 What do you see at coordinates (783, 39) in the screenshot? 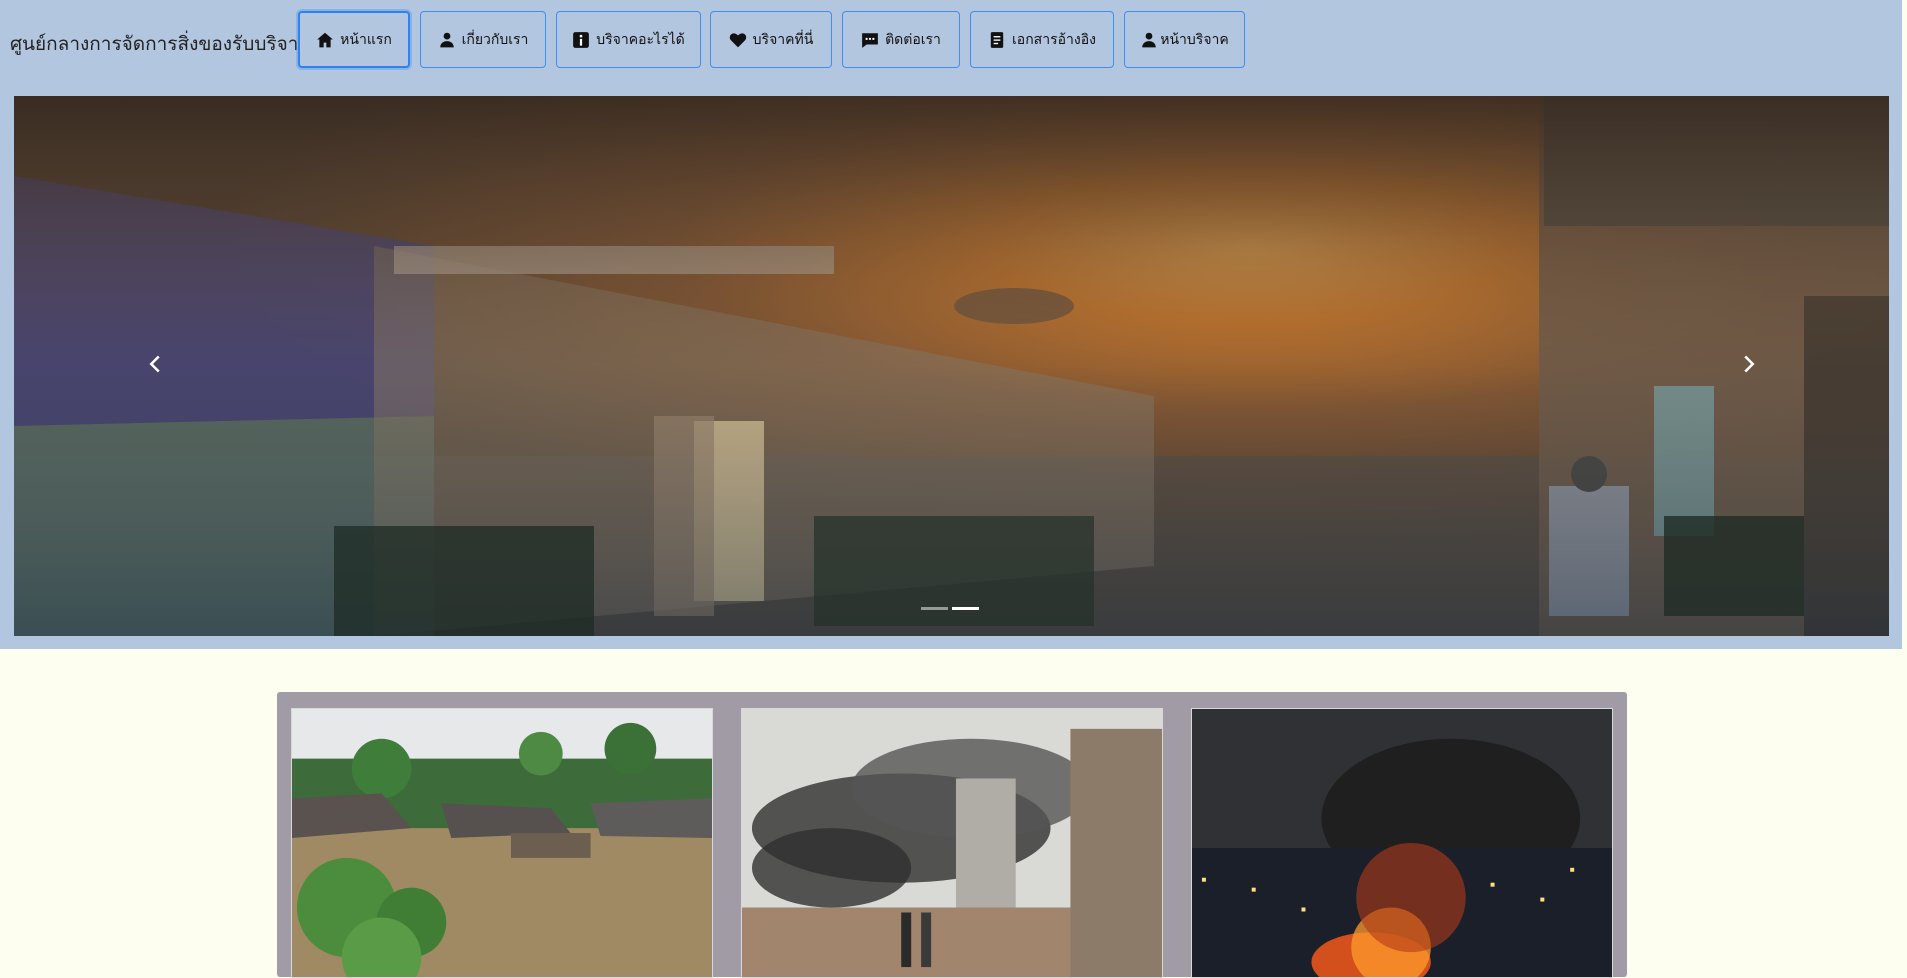
I see `nav-donate-here-label: บริจาคที่นี่` at bounding box center [783, 39].